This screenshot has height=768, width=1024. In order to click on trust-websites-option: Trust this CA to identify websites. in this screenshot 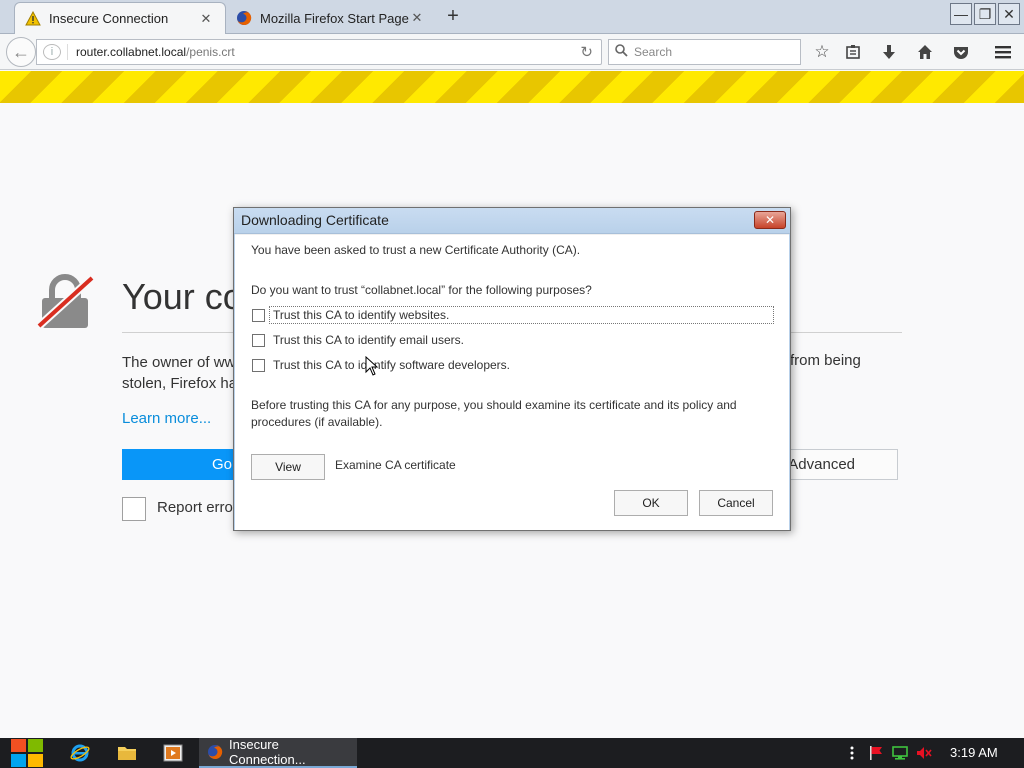, I will do `click(513, 315)`.